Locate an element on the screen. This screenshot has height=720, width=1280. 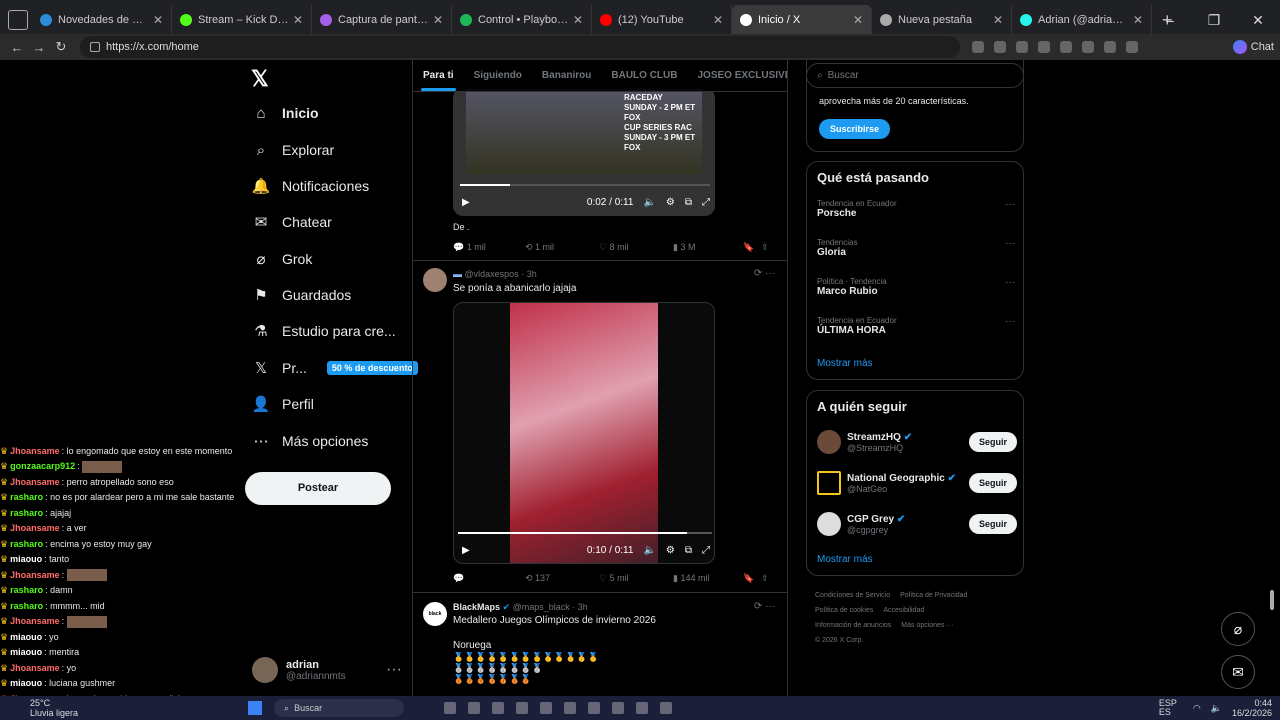
nav-item-explorar: ⌕ Explorar is located at coordinates (293, 150).